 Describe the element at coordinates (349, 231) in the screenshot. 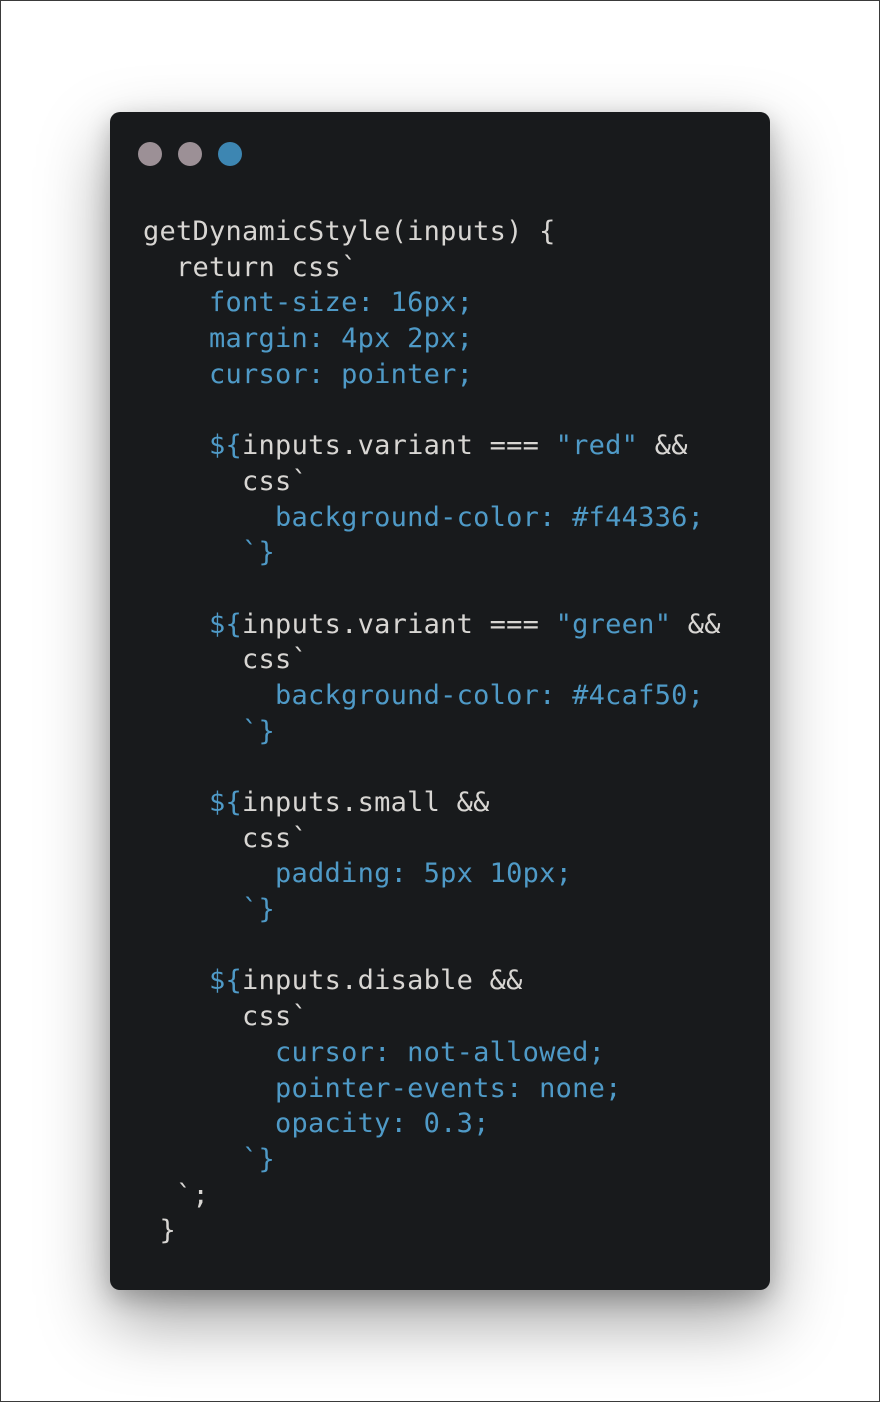

I see `code-token: getDynamicStyle(inputs) {` at that location.